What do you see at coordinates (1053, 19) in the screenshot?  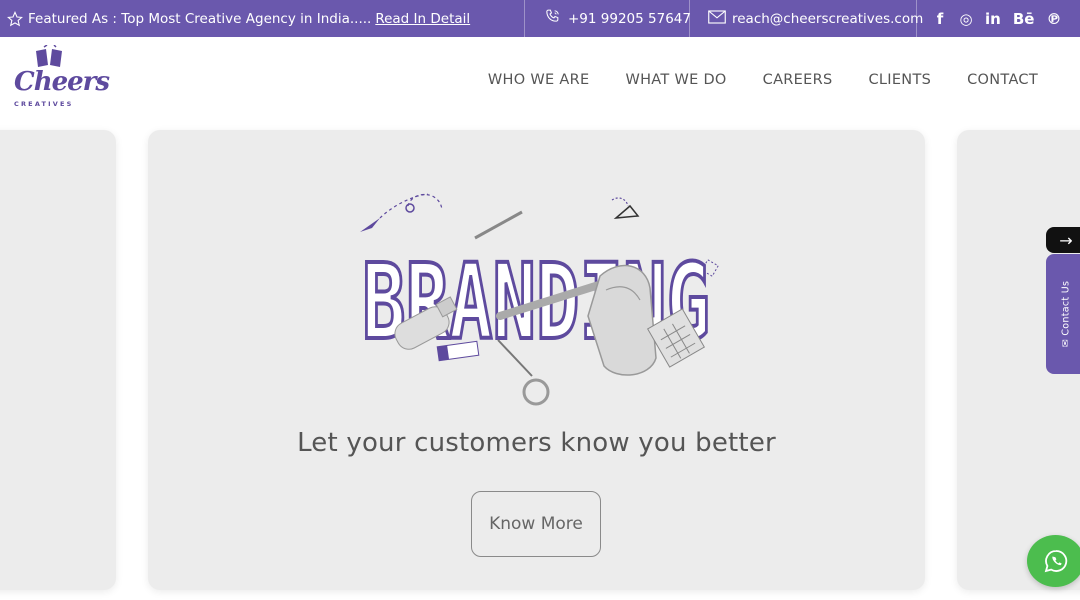 I see `pinterest-icon: ℗` at bounding box center [1053, 19].